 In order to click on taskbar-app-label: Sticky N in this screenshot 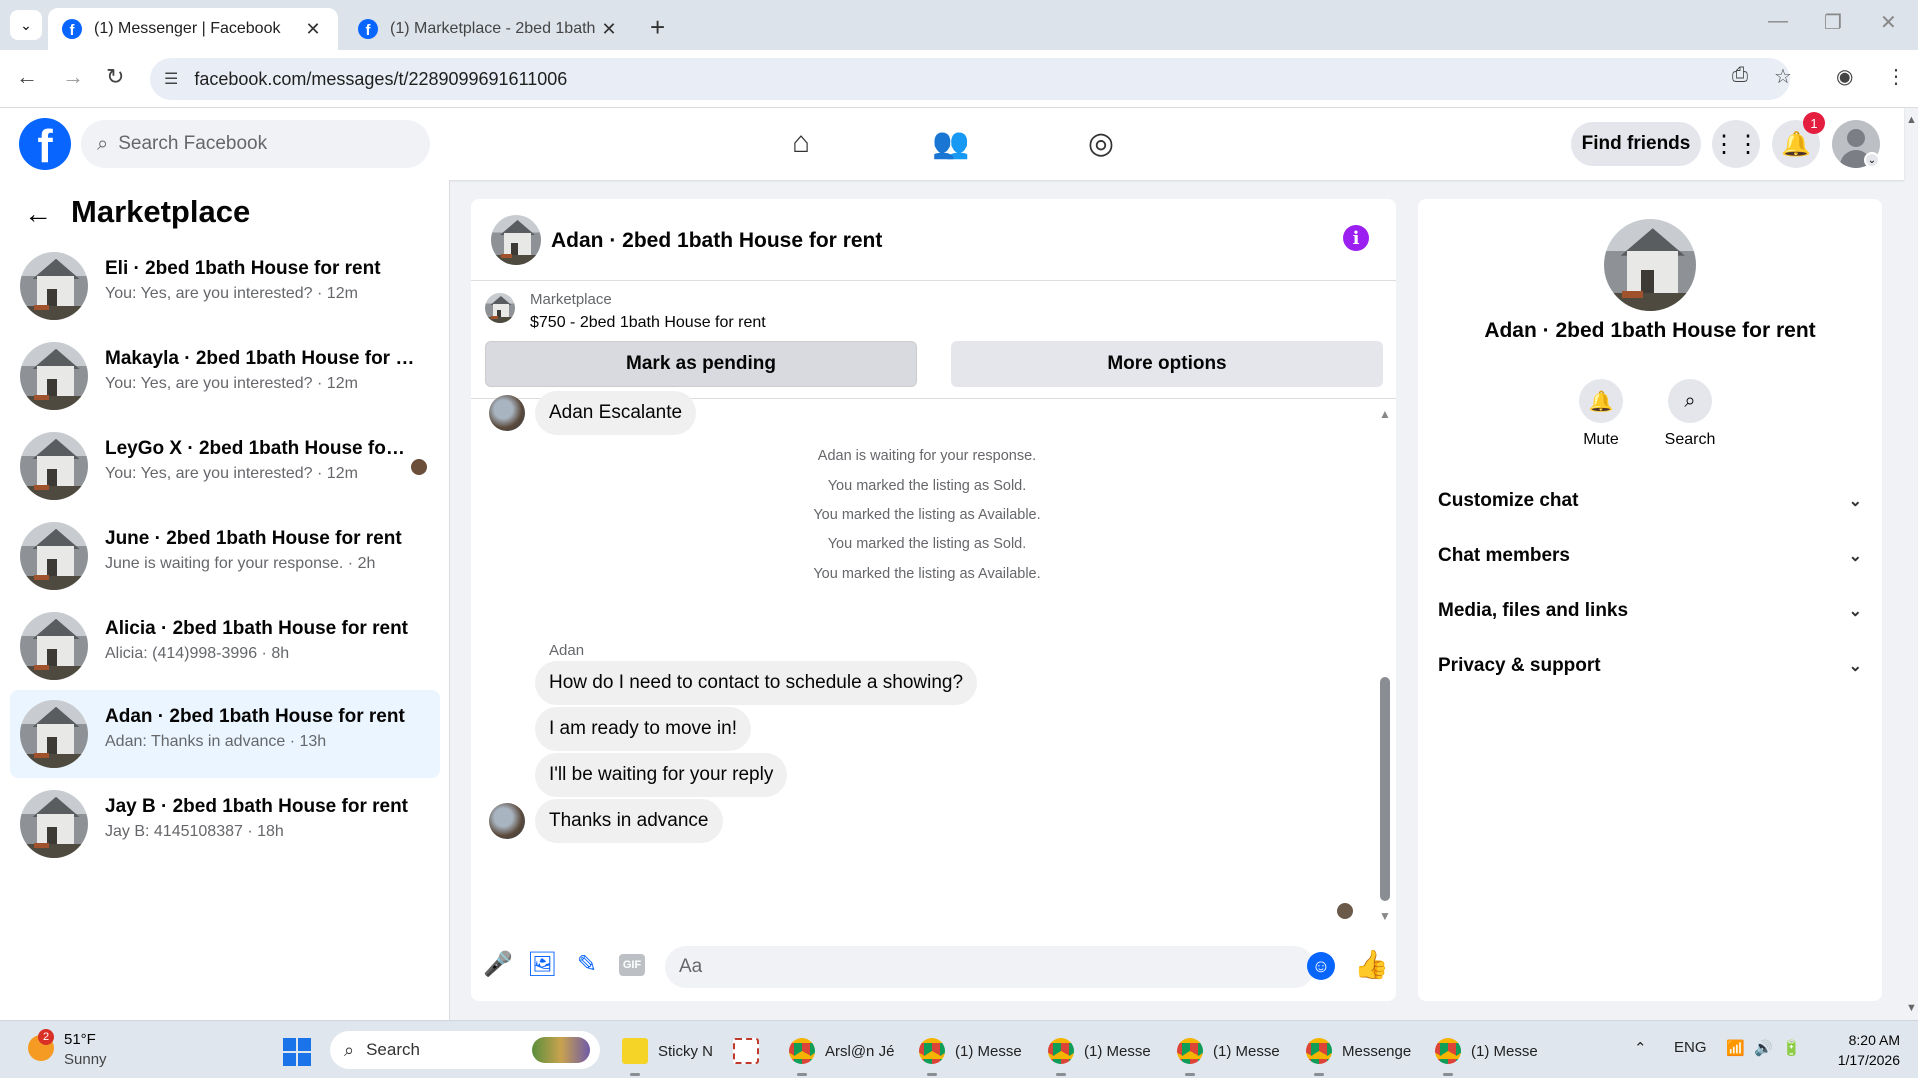, I will do `click(686, 1051)`.